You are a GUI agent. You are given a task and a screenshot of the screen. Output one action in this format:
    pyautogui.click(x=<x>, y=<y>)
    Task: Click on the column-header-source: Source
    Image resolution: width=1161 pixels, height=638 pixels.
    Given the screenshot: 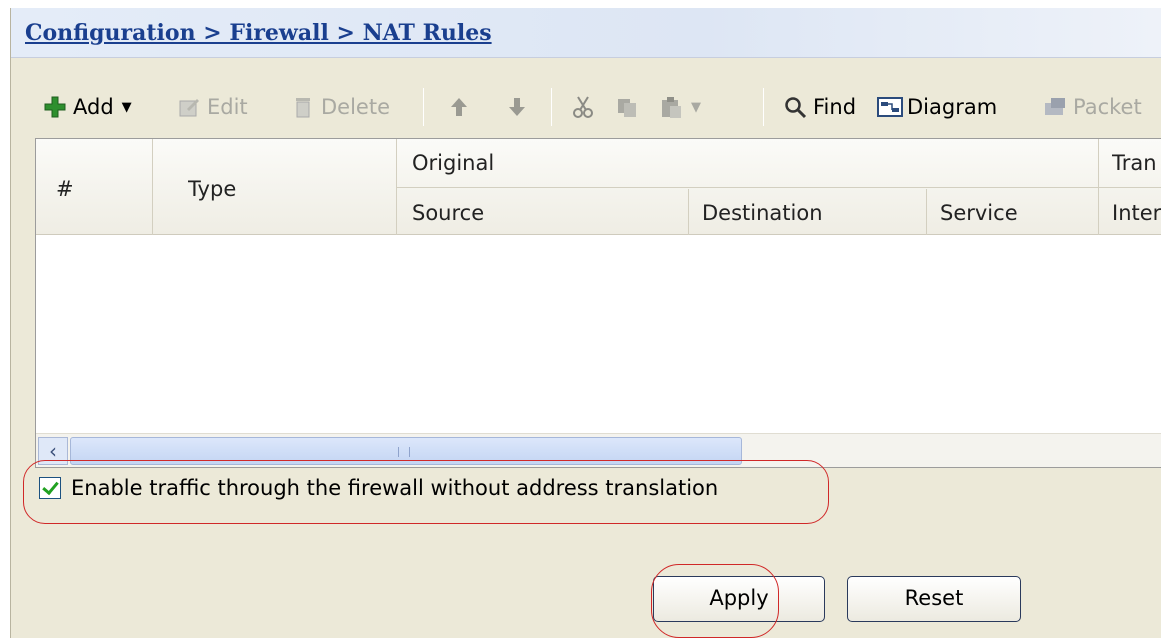 What is the action you would take?
    pyautogui.click(x=448, y=213)
    